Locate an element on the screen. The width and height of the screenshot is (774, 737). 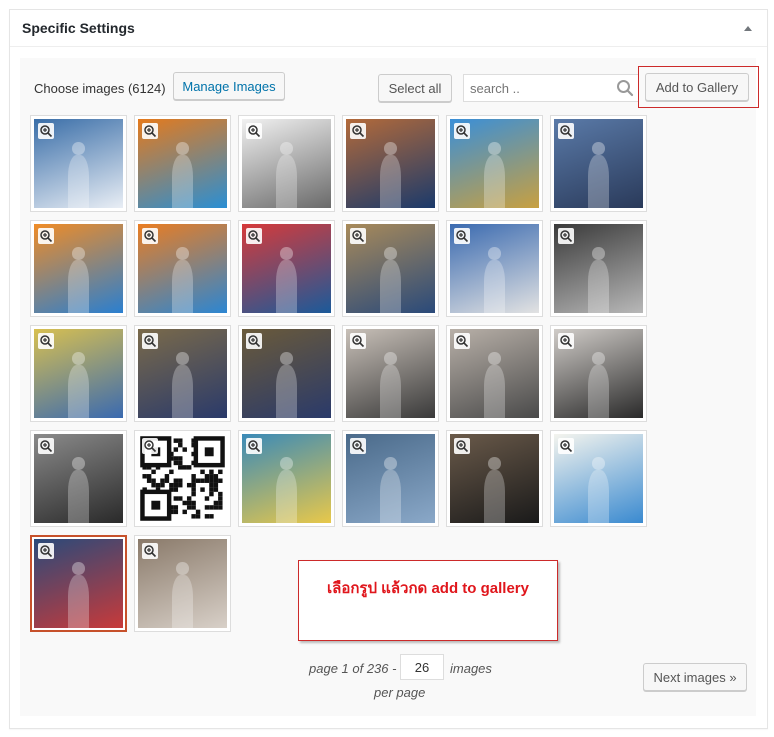
image-thumb-expo-crowd is located at coordinates (78, 478).